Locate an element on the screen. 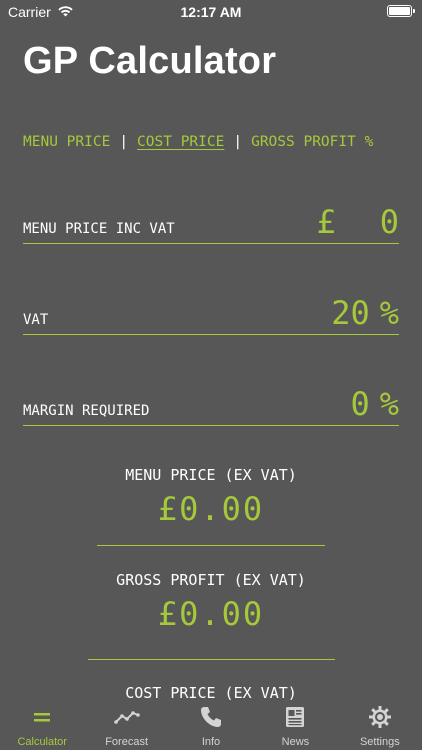 This screenshot has height=750, width=422. status-time: 12:17 AM is located at coordinates (211, 12).